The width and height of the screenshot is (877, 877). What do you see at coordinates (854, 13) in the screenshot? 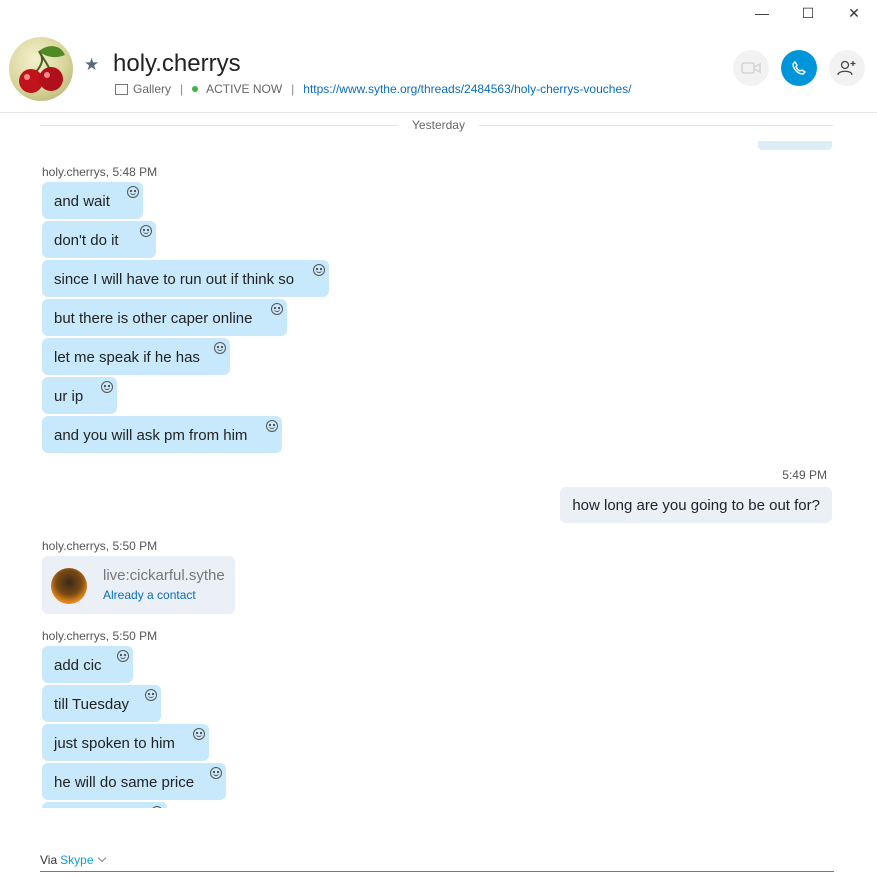
I see `close-button: ✕` at bounding box center [854, 13].